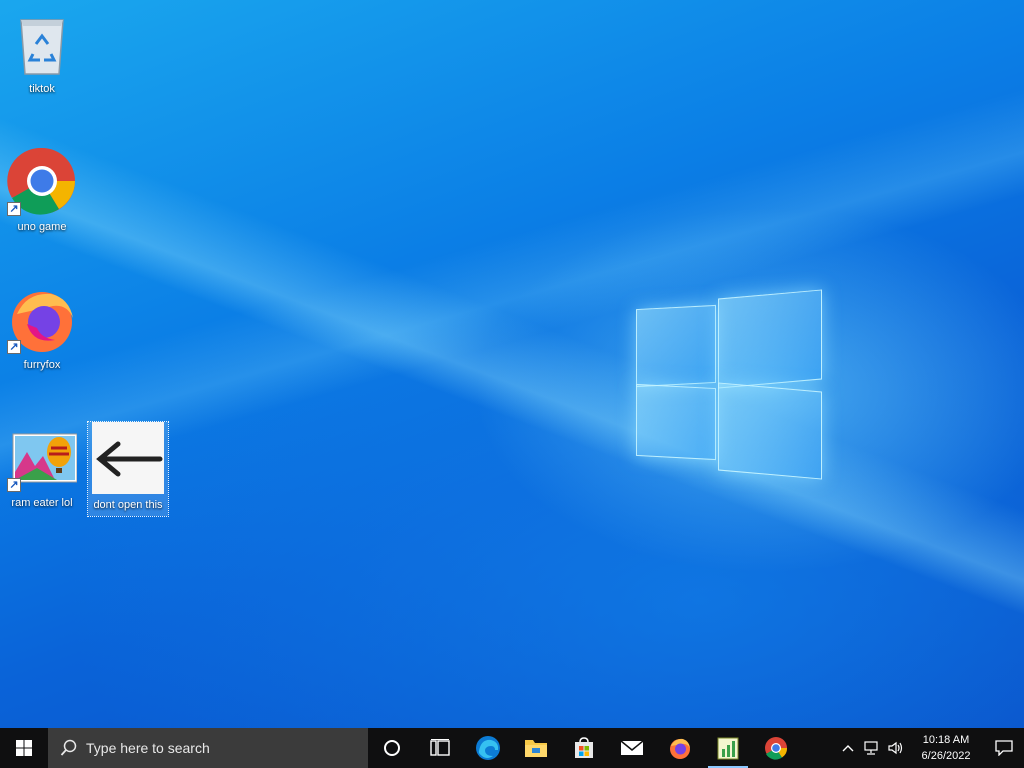  I want to click on show-hidden-icons-button, so click(848, 748).